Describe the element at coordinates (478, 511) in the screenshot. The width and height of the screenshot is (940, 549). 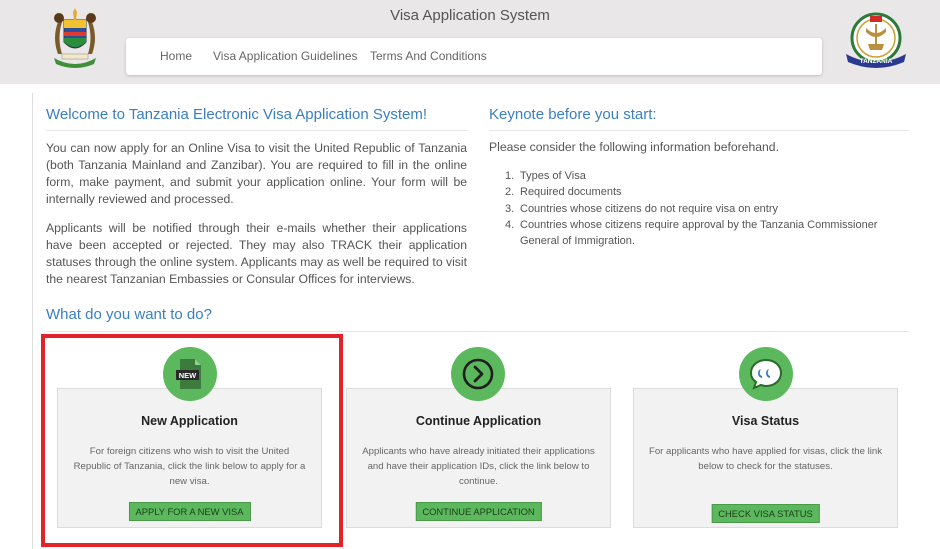
I see `continue-application-button: CONTINUE APPLICATION` at that location.